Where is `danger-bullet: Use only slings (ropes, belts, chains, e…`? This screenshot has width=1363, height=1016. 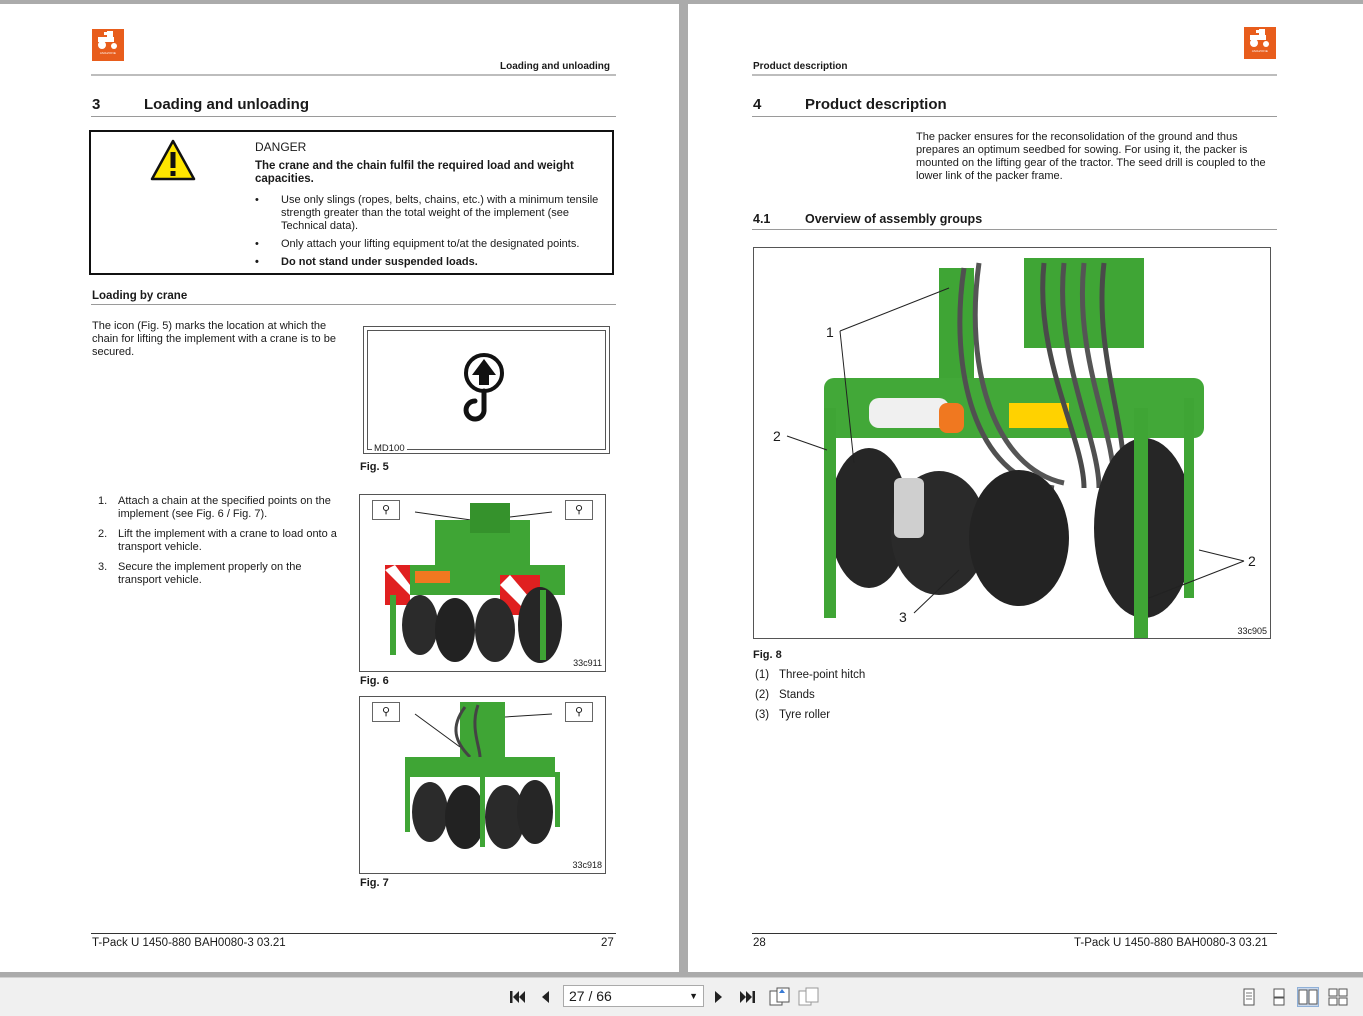 danger-bullet: Use only slings (ropes, belts, chains, e… is located at coordinates (427, 213).